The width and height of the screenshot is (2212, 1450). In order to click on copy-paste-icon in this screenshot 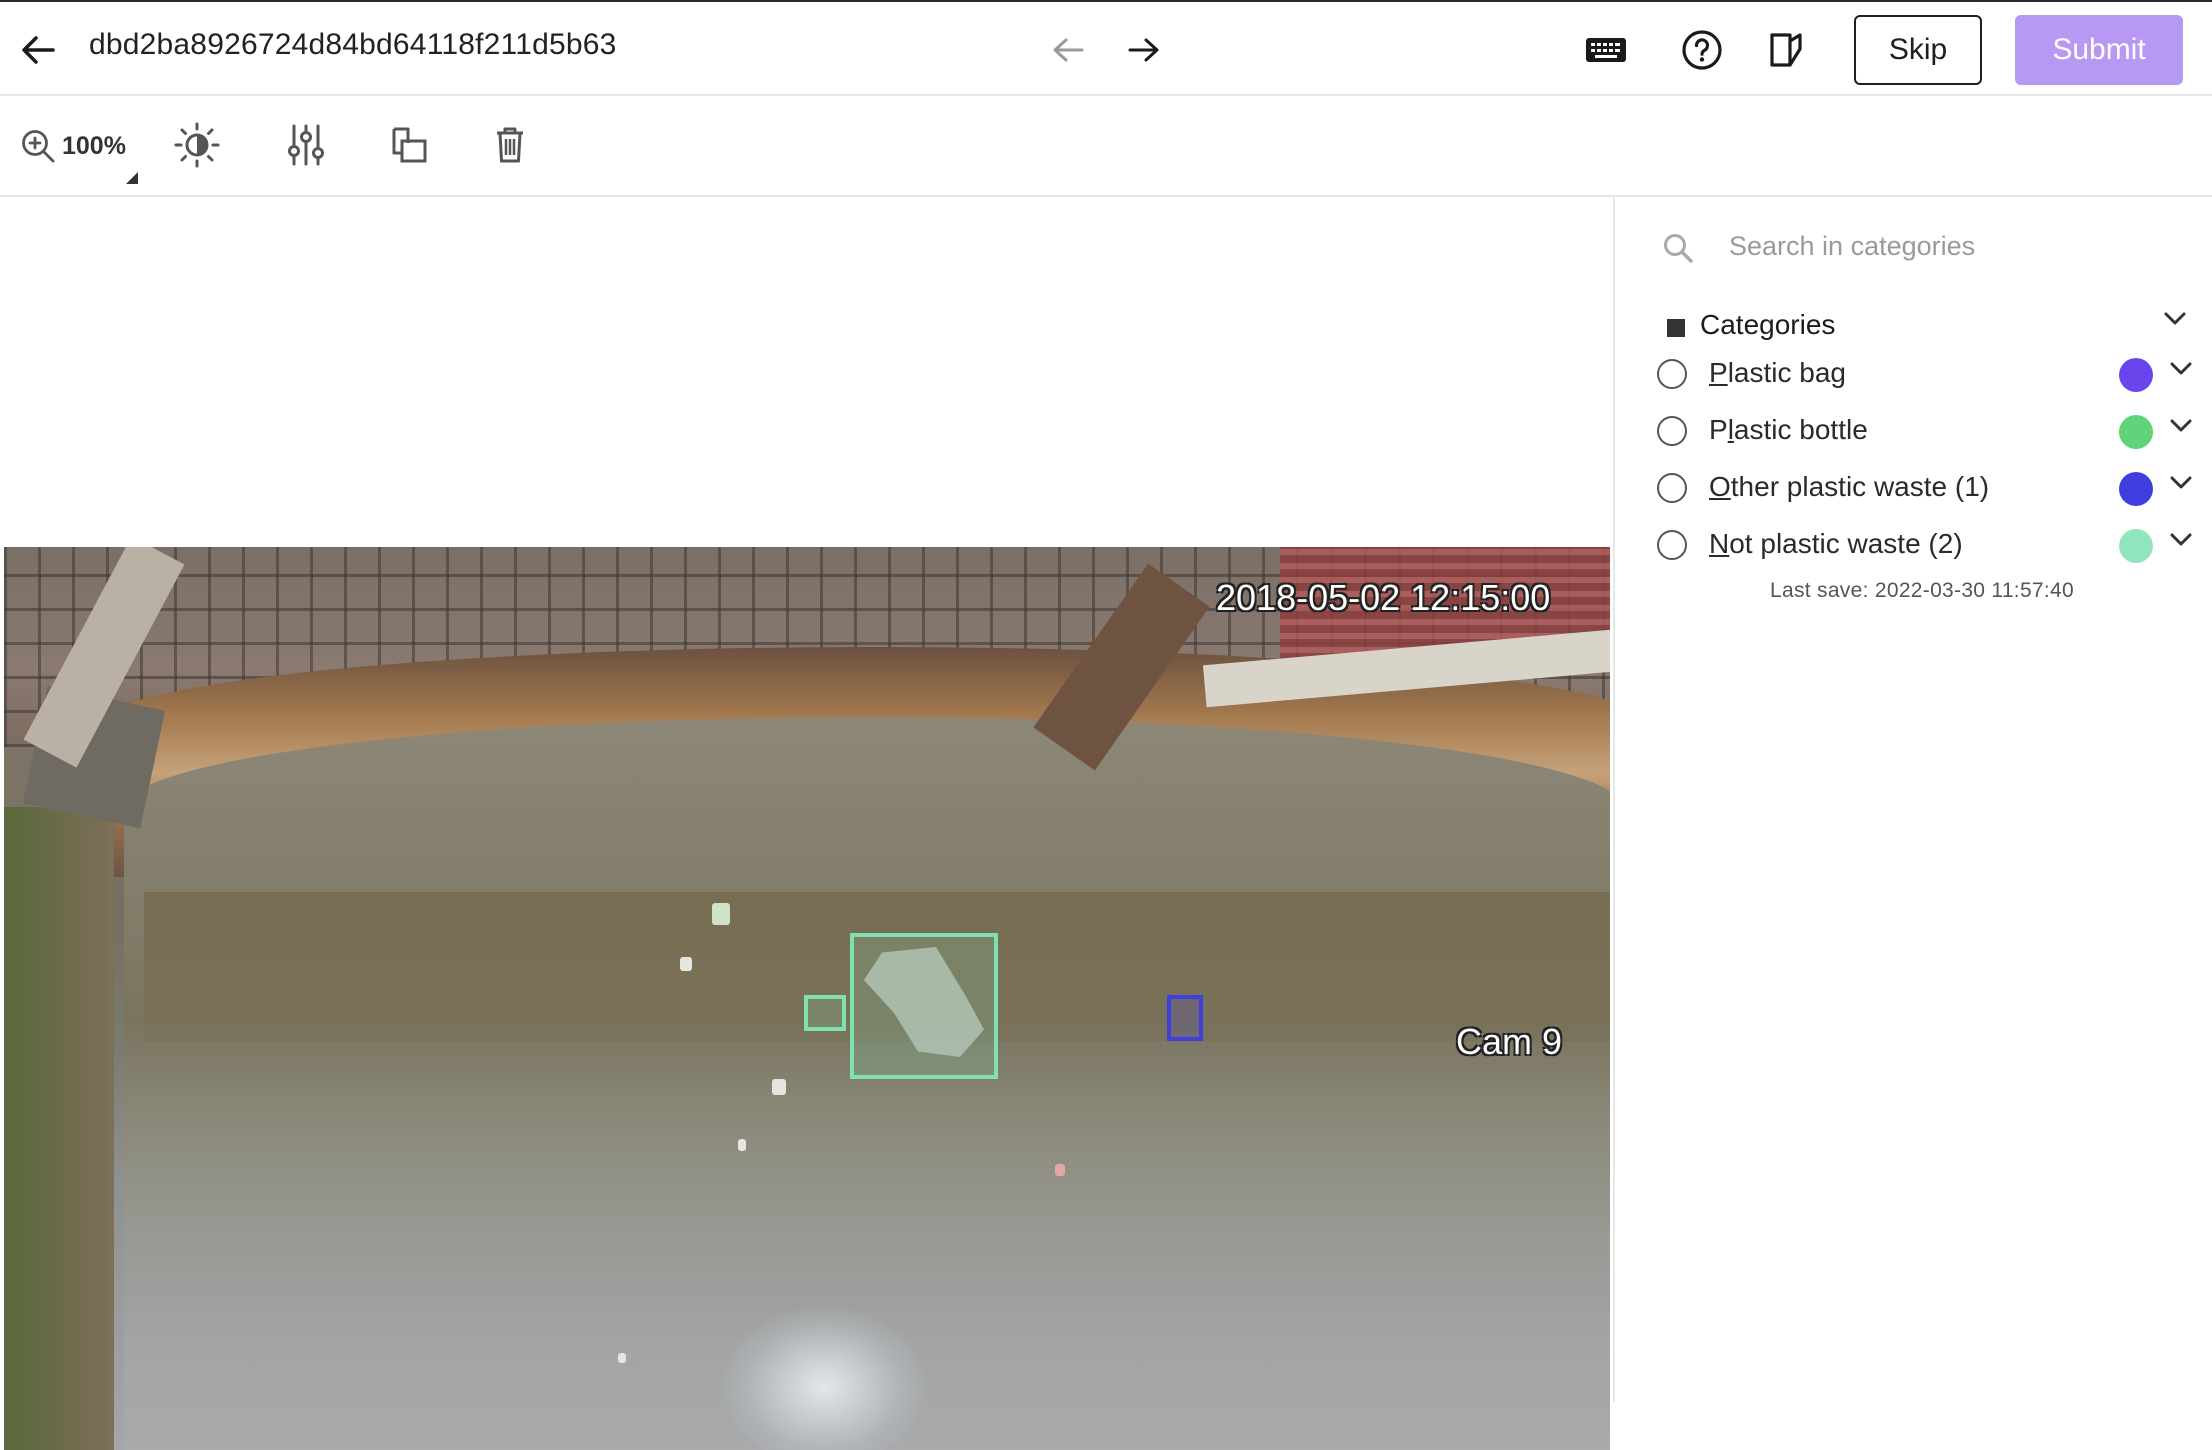, I will do `click(409, 145)`.